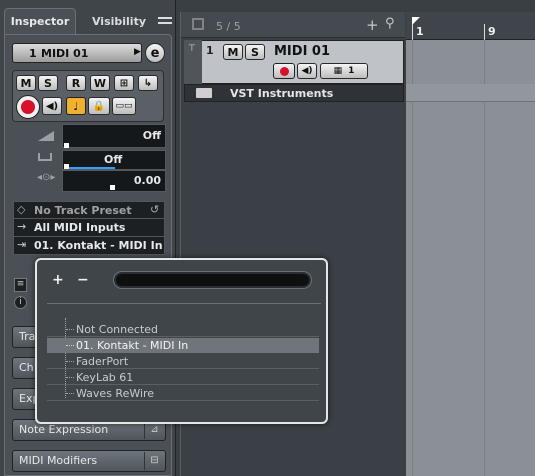 Image resolution: width=535 pixels, height=476 pixels. What do you see at coordinates (48, 83) in the screenshot?
I see `solo-button: S` at bounding box center [48, 83].